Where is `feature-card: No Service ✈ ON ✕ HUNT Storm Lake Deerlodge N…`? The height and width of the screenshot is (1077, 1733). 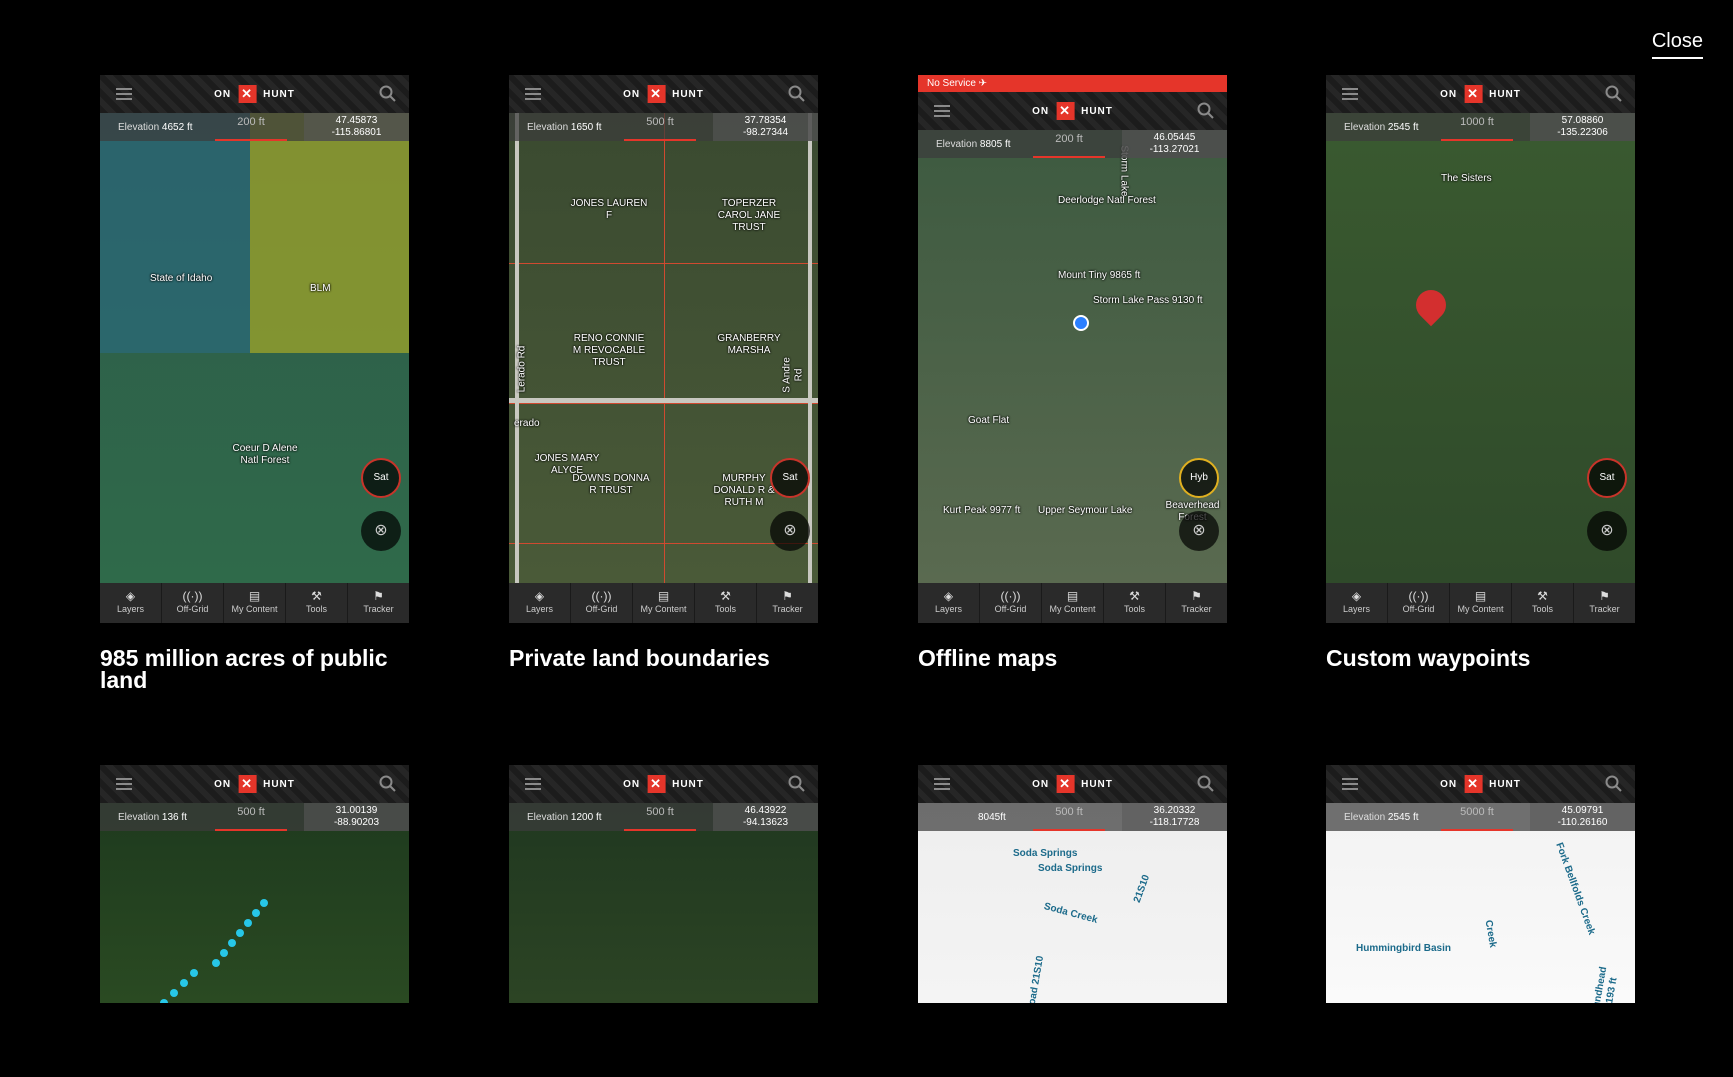 feature-card: No Service ✈ ON ✕ HUNT Storm Lake Deerlodge N… is located at coordinates (1072, 372).